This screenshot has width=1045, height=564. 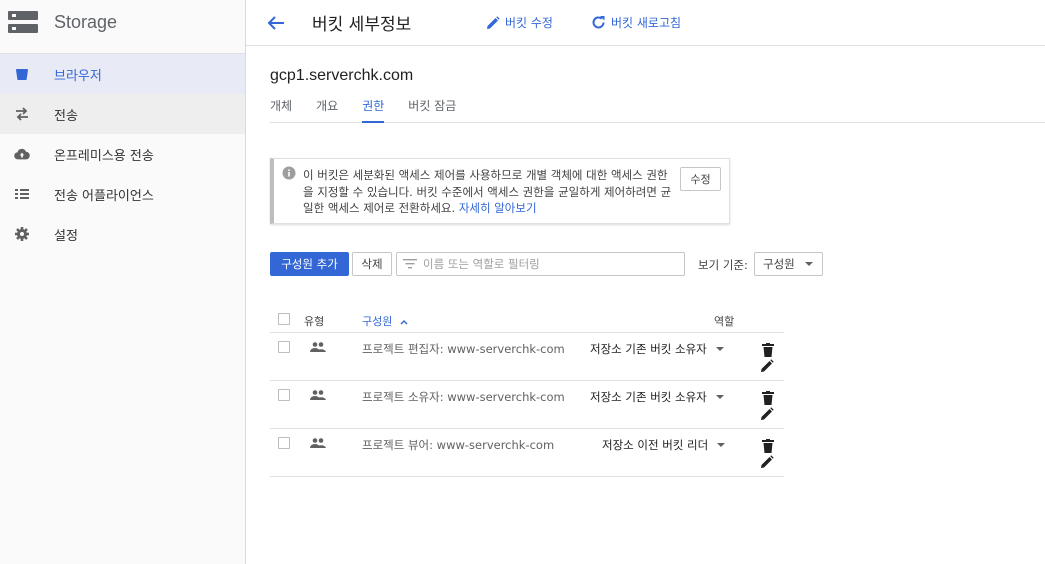 I want to click on view-by-select: 구성원, so click(x=788, y=264).